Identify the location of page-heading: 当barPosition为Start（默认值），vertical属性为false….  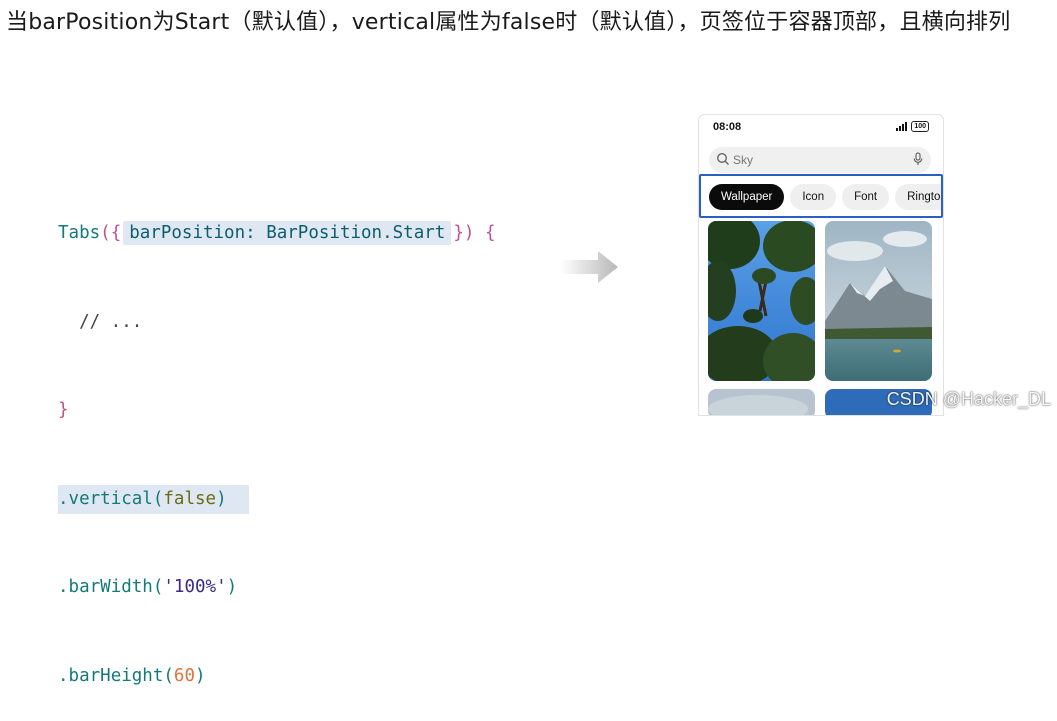
(508, 22).